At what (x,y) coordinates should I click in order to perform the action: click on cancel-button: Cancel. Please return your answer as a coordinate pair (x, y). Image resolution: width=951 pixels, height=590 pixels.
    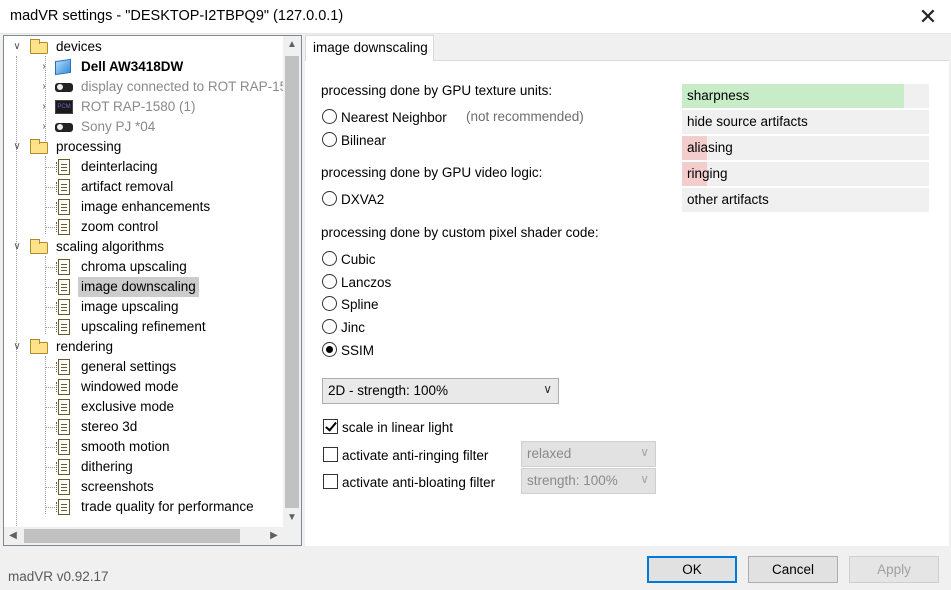
    Looking at the image, I should click on (793, 569).